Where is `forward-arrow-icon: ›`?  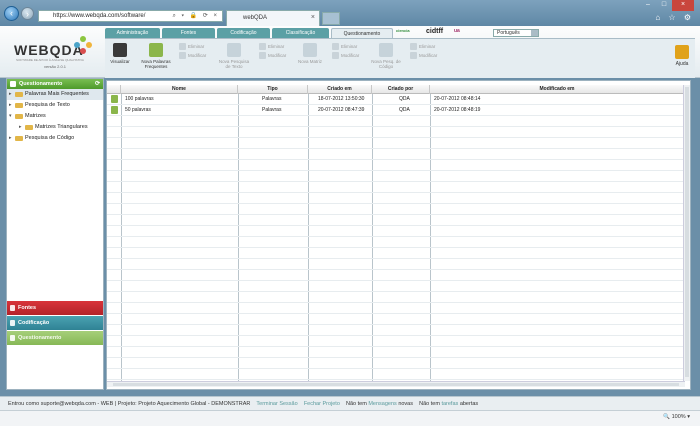 forward-arrow-icon: › is located at coordinates (27, 13).